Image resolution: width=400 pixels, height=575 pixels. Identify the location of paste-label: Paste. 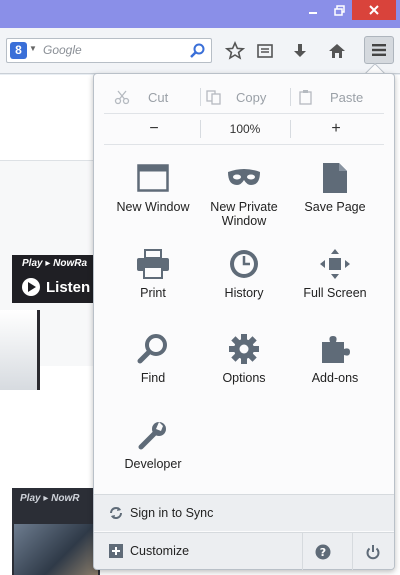
(347, 97).